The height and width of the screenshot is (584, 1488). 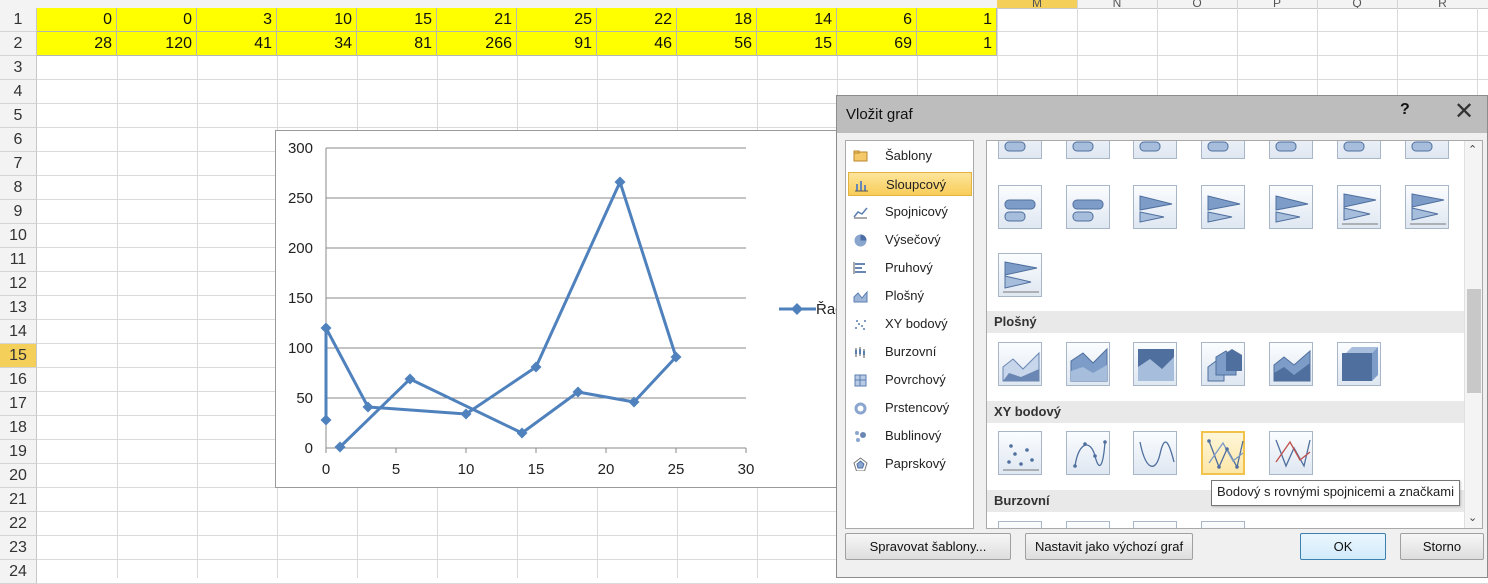 What do you see at coordinates (18, 188) in the screenshot?
I see `row-header-8: 8` at bounding box center [18, 188].